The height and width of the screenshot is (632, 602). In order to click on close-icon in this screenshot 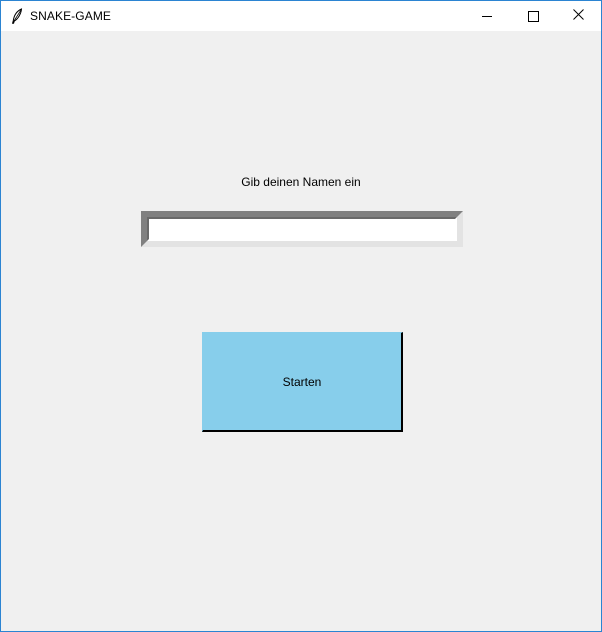, I will do `click(578, 16)`.